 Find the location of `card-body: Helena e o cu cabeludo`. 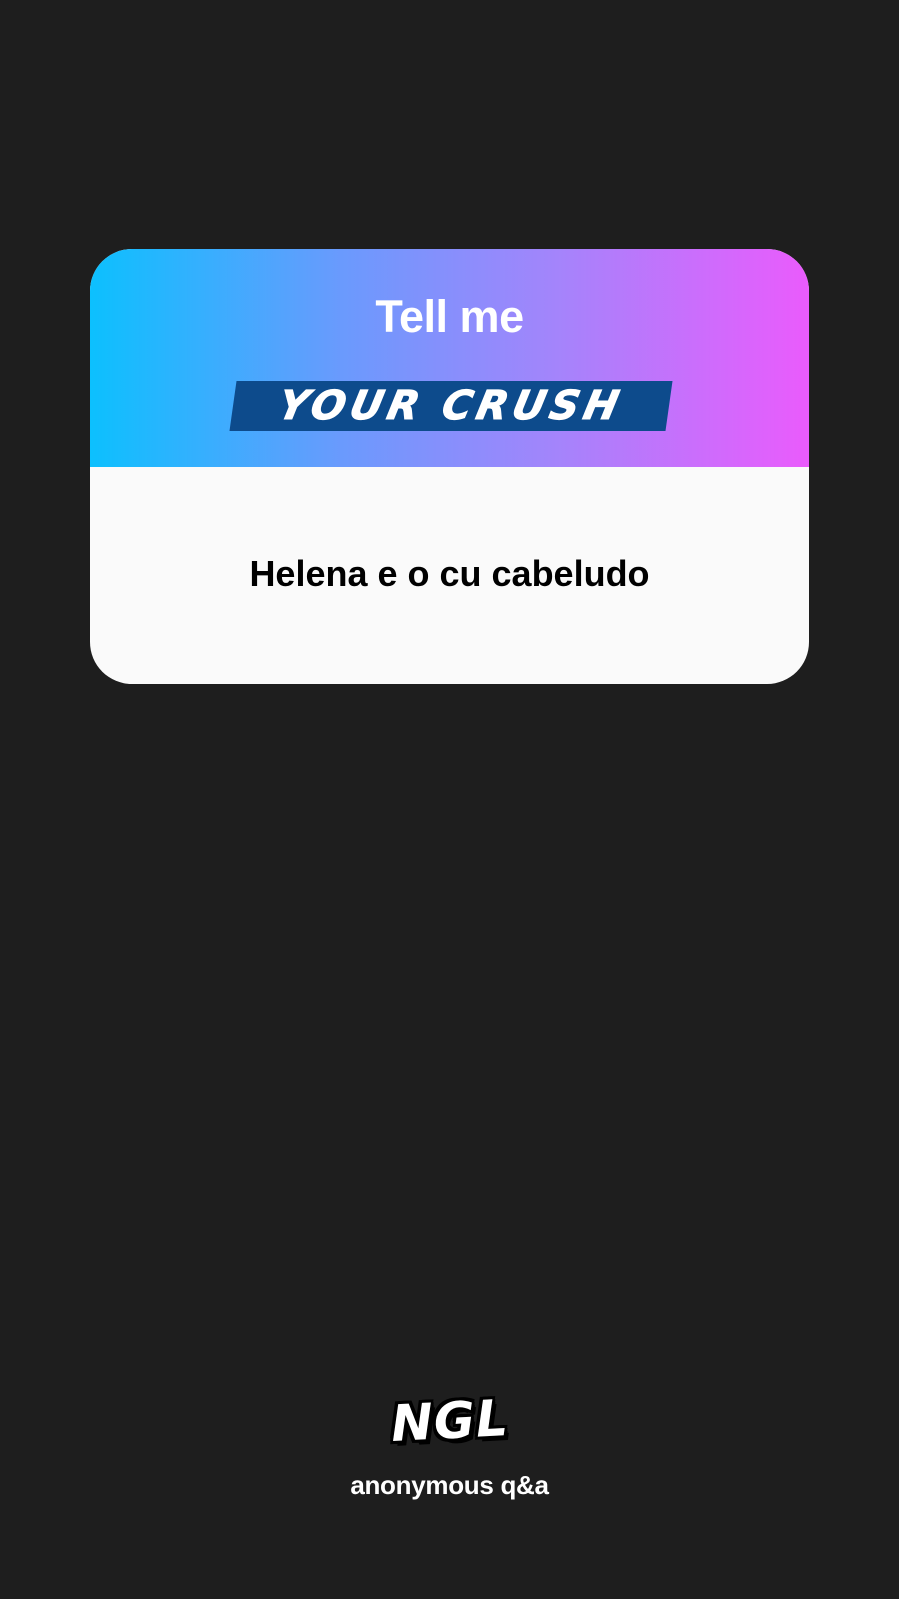

card-body: Helena e o cu cabeludo is located at coordinates (449, 575).